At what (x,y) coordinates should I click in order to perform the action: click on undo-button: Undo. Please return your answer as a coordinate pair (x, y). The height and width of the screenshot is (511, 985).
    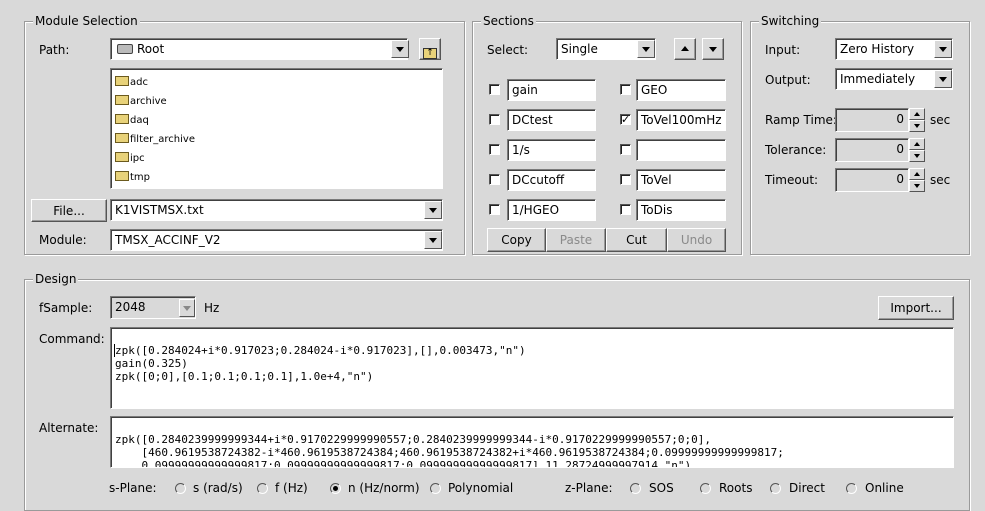
    Looking at the image, I should click on (696, 240).